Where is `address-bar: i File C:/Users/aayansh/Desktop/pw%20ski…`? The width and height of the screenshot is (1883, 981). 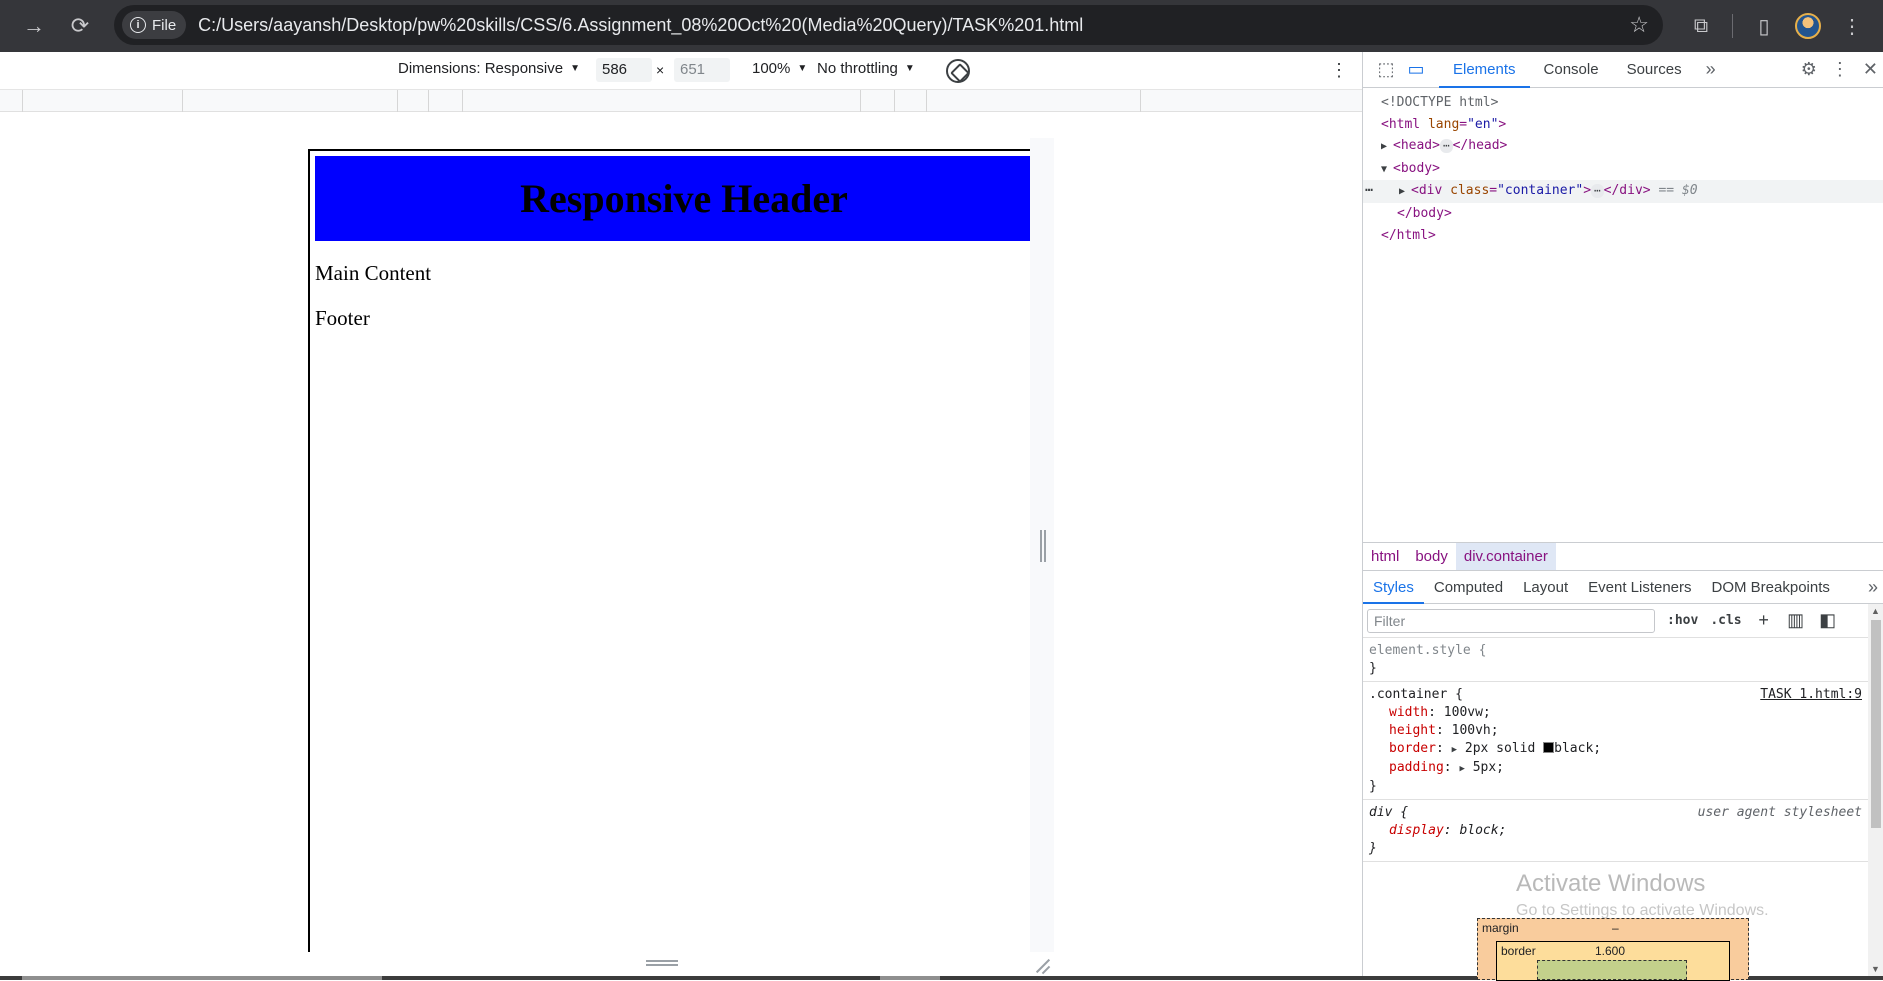
address-bar: i File C:/Users/aayansh/Desktop/pw%20ski… is located at coordinates (888, 25).